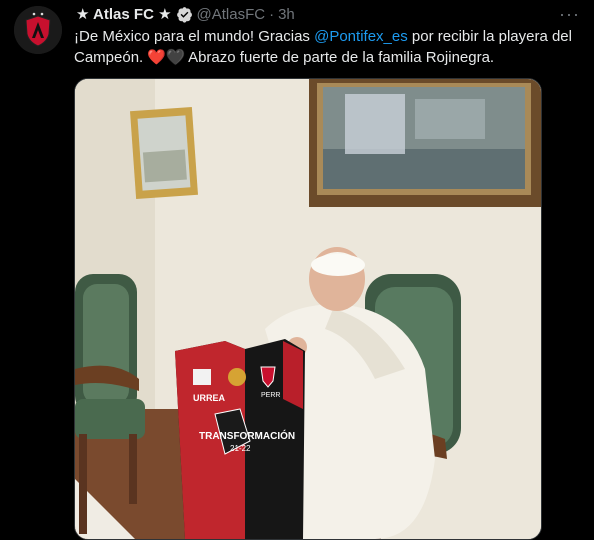  What do you see at coordinates (270, 395) in the screenshot?
I see `jersey-brand: PERR` at bounding box center [270, 395].